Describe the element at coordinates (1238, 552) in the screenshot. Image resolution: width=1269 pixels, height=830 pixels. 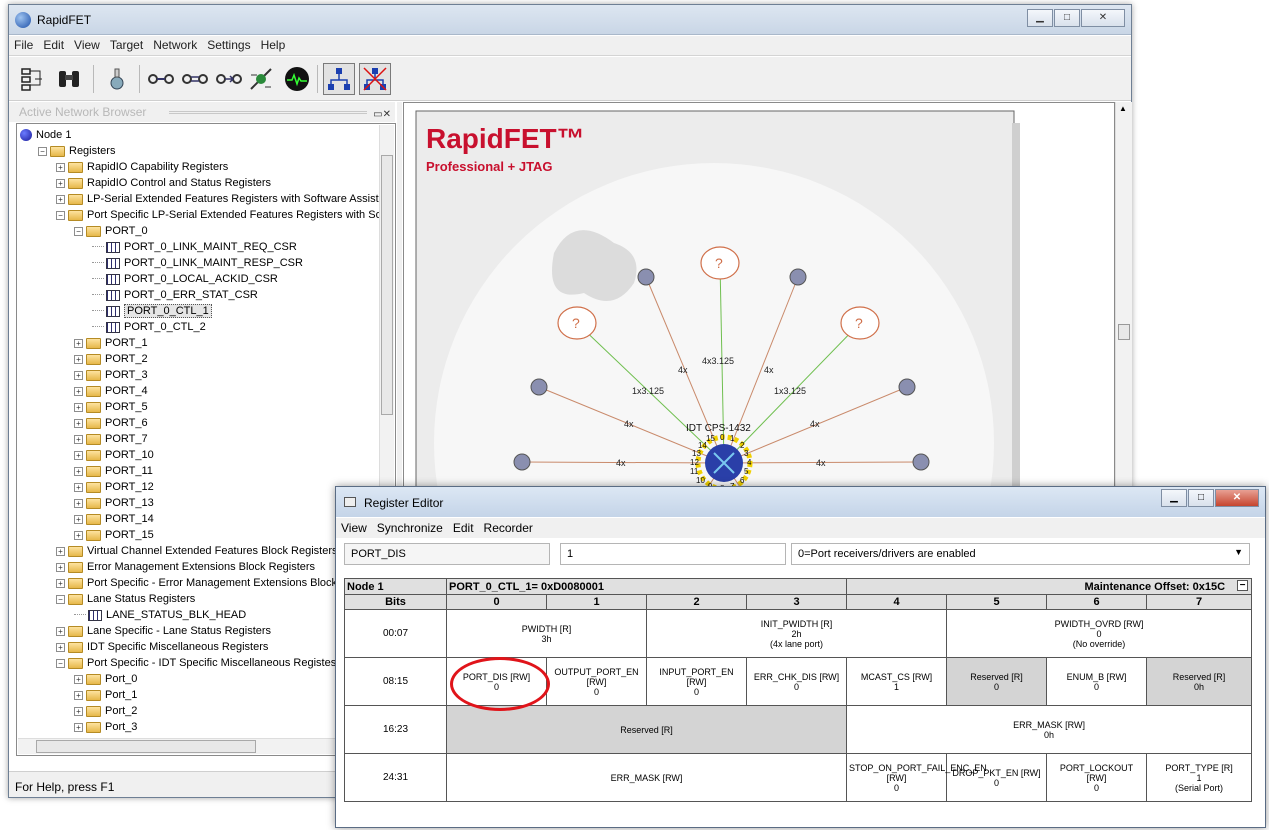
I see `chevron-down-icon: ▼` at that location.